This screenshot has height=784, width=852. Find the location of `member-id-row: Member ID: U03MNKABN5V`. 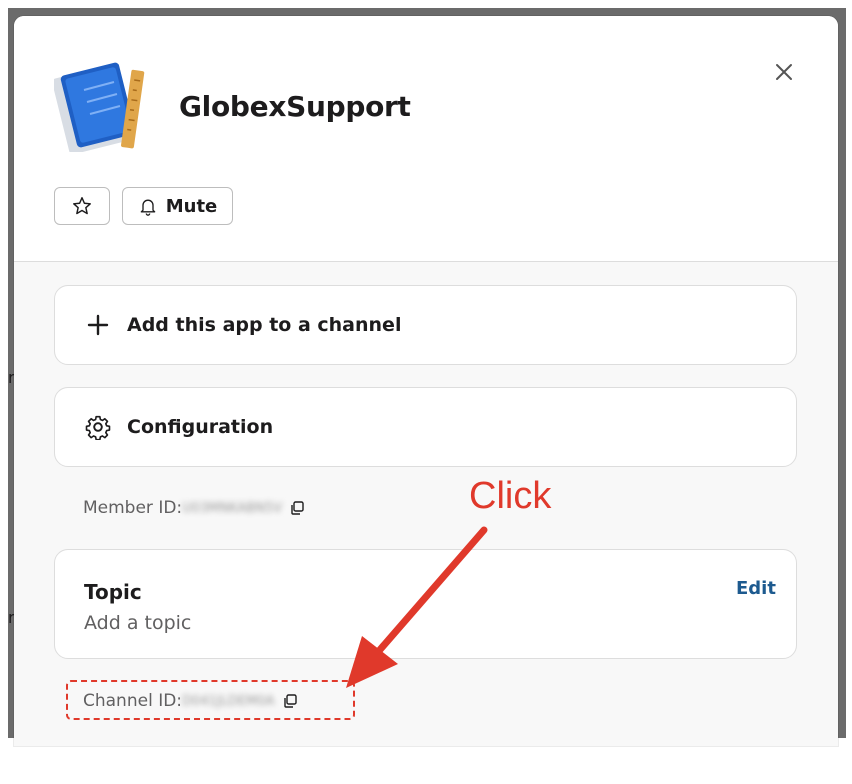

member-id-row: Member ID: U03MNKABN5V is located at coordinates (194, 508).